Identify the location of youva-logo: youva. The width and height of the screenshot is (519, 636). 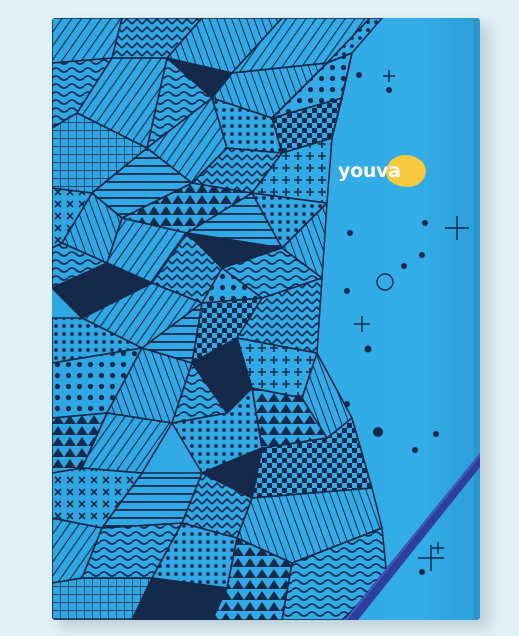
(382, 171).